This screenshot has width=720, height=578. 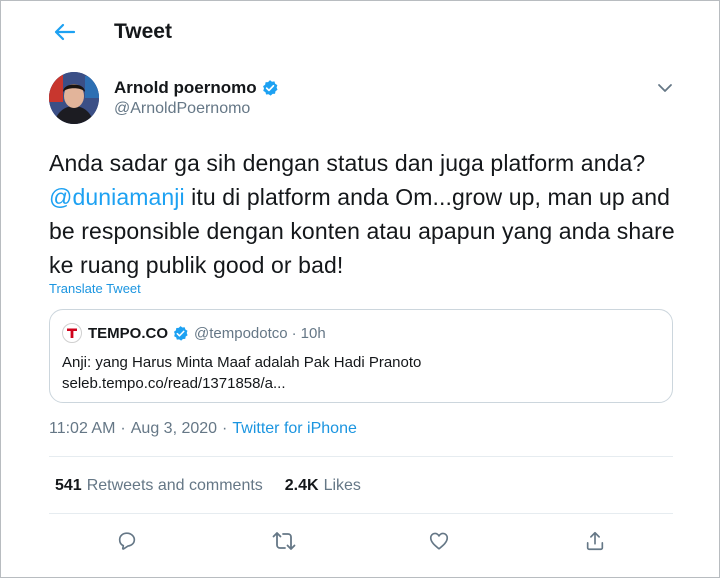 What do you see at coordinates (241, 333) in the screenshot?
I see `quoted-author-handle: @tempodotco` at bounding box center [241, 333].